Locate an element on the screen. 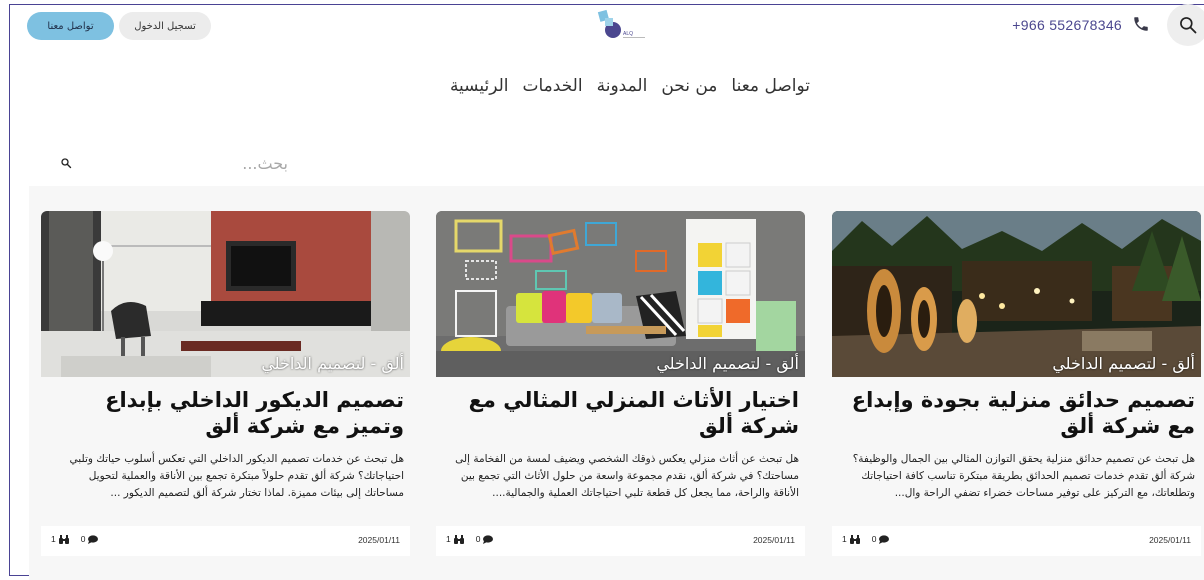 Image resolution: width=1204 pixels, height=580 pixels. phone-number: +966 552678346 is located at coordinates (1067, 25).